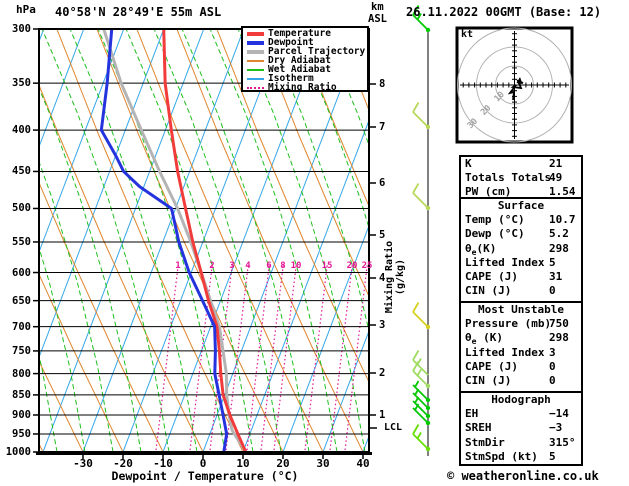 Image resolution: width=629 pixels, height=486 pixels. Describe the element at coordinates (258, 357) in the screenshot. I see `mixing-ratio-line` at that location.